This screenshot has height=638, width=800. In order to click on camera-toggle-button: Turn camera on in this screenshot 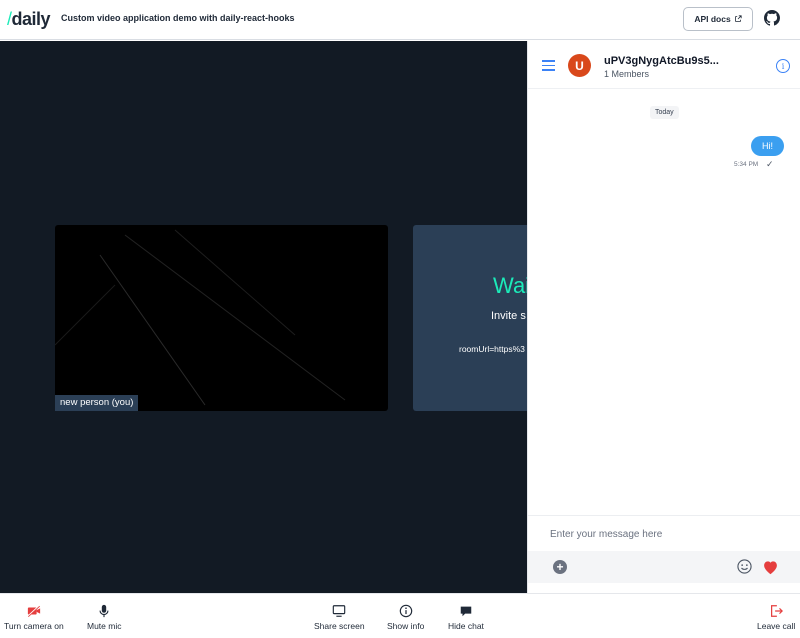, I will do `click(34, 617)`.